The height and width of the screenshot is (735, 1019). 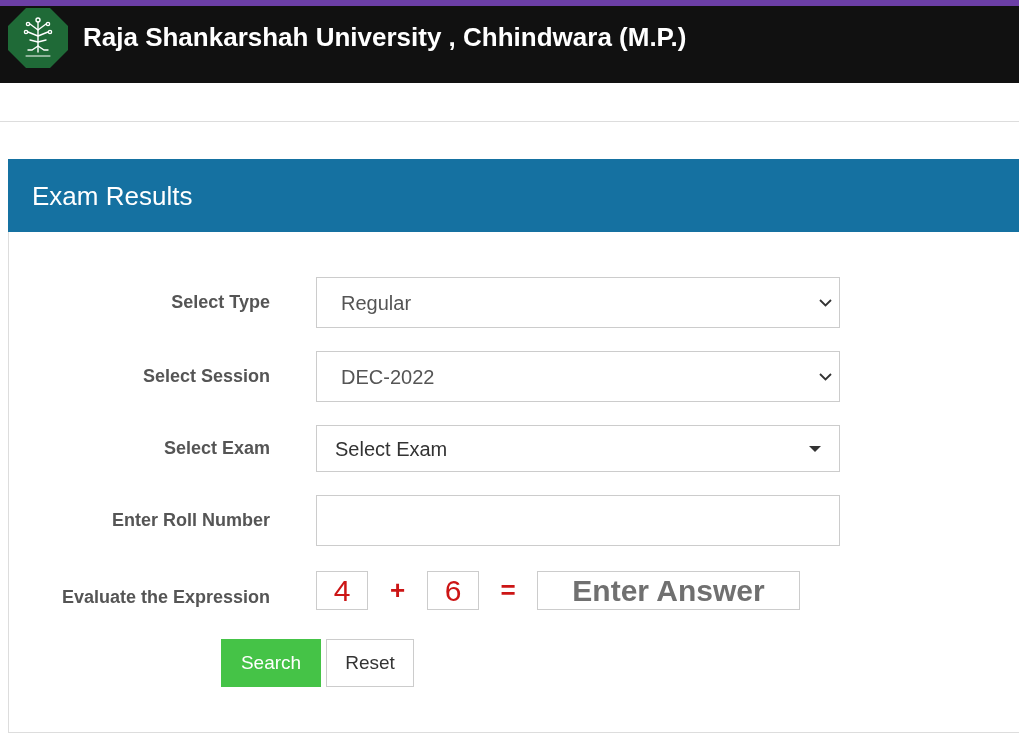 I want to click on roll-number-field, so click(x=578, y=520).